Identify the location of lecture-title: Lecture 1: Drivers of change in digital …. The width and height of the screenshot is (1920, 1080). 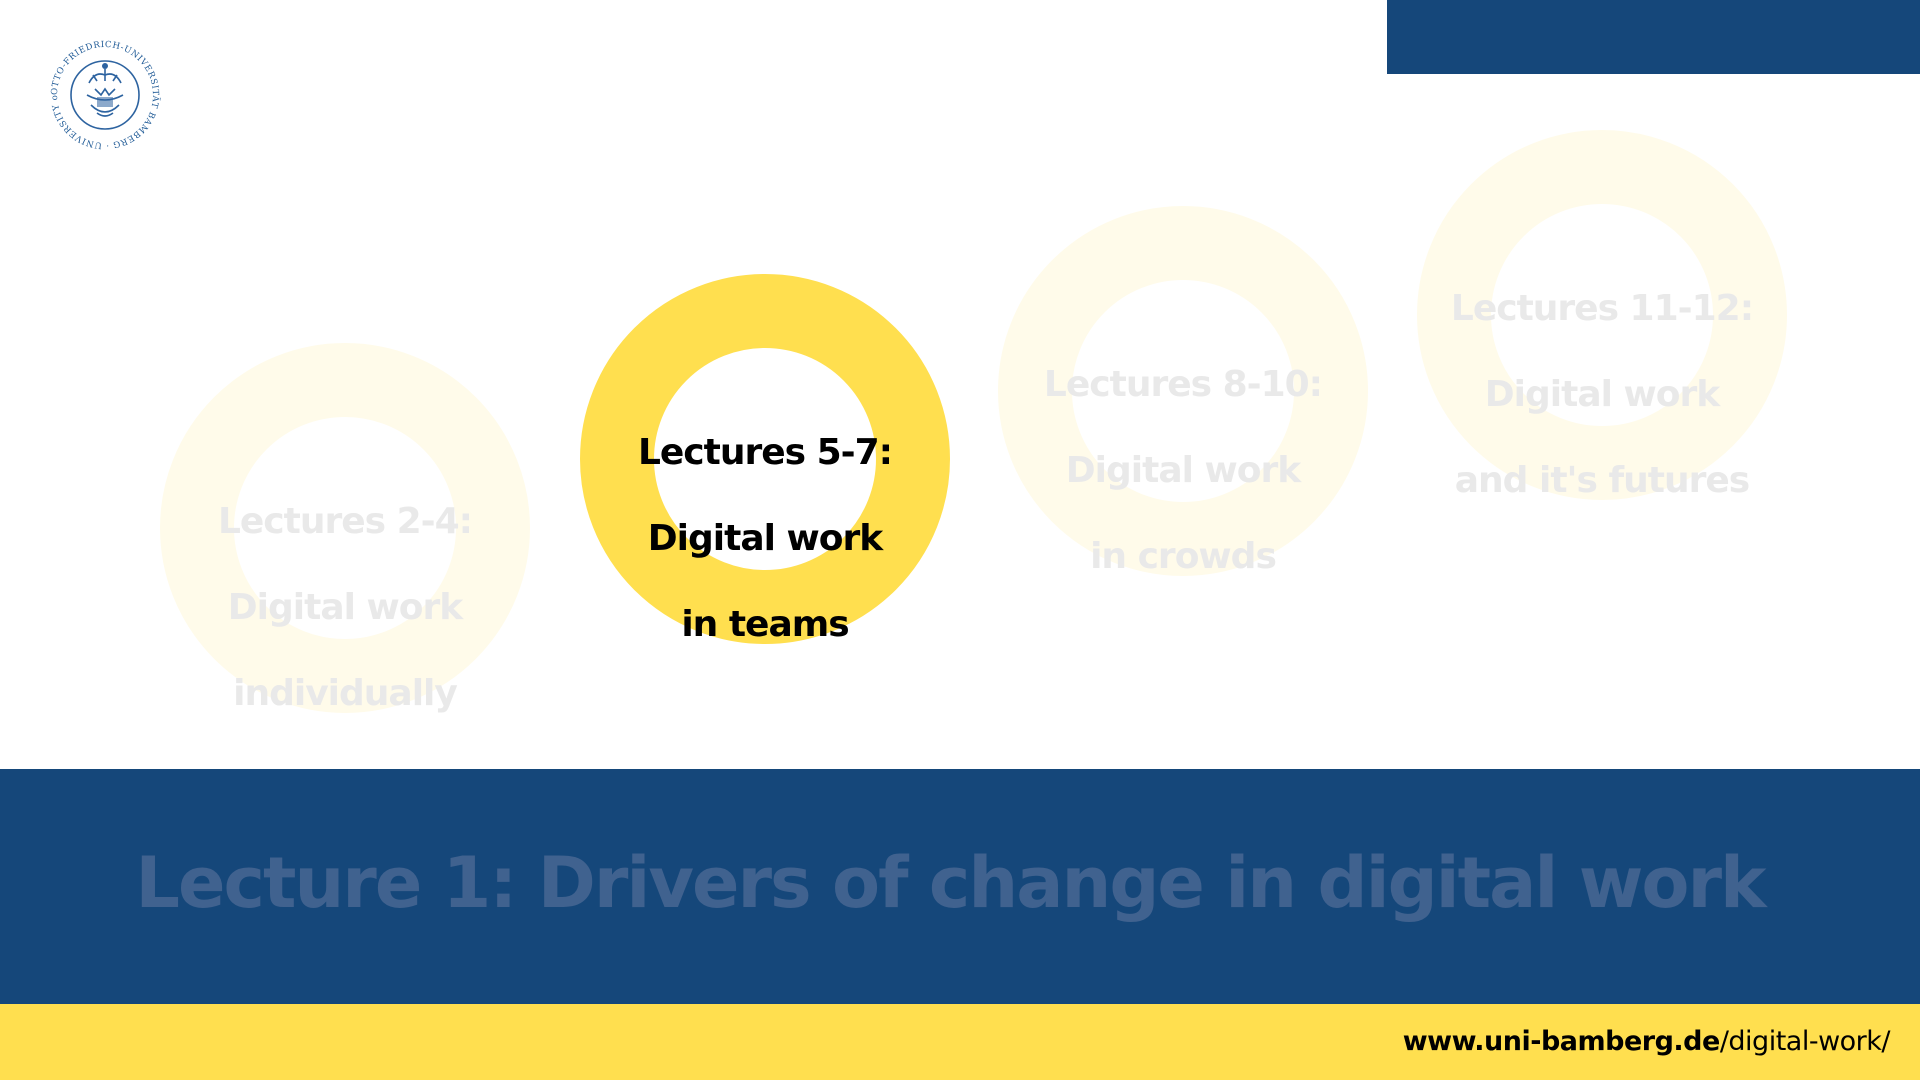
(950, 883).